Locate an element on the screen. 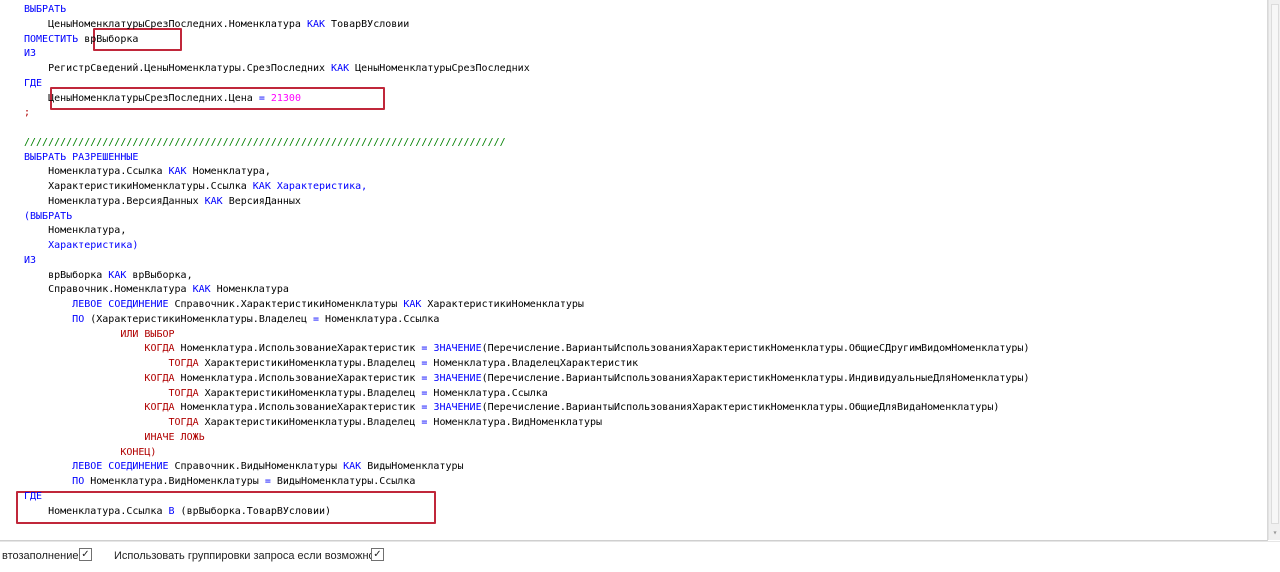 The width and height of the screenshot is (1280, 572). code-token: ИЛИ ВЫБОР is located at coordinates (147, 334).